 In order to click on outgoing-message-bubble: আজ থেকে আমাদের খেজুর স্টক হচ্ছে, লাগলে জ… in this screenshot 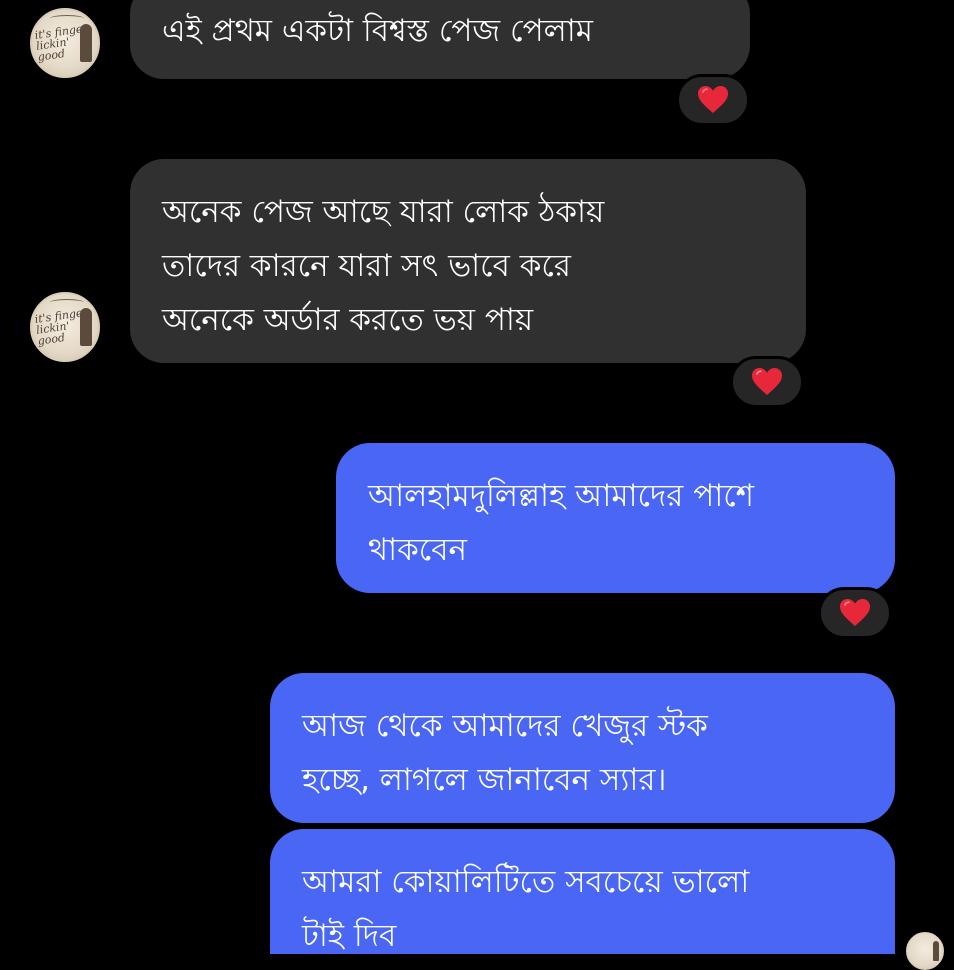, I will do `click(582, 748)`.